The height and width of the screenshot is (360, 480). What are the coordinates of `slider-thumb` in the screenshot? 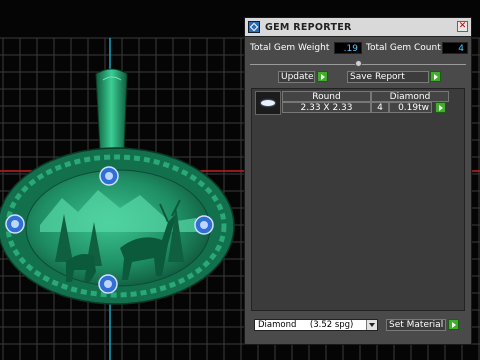 It's located at (358, 63).